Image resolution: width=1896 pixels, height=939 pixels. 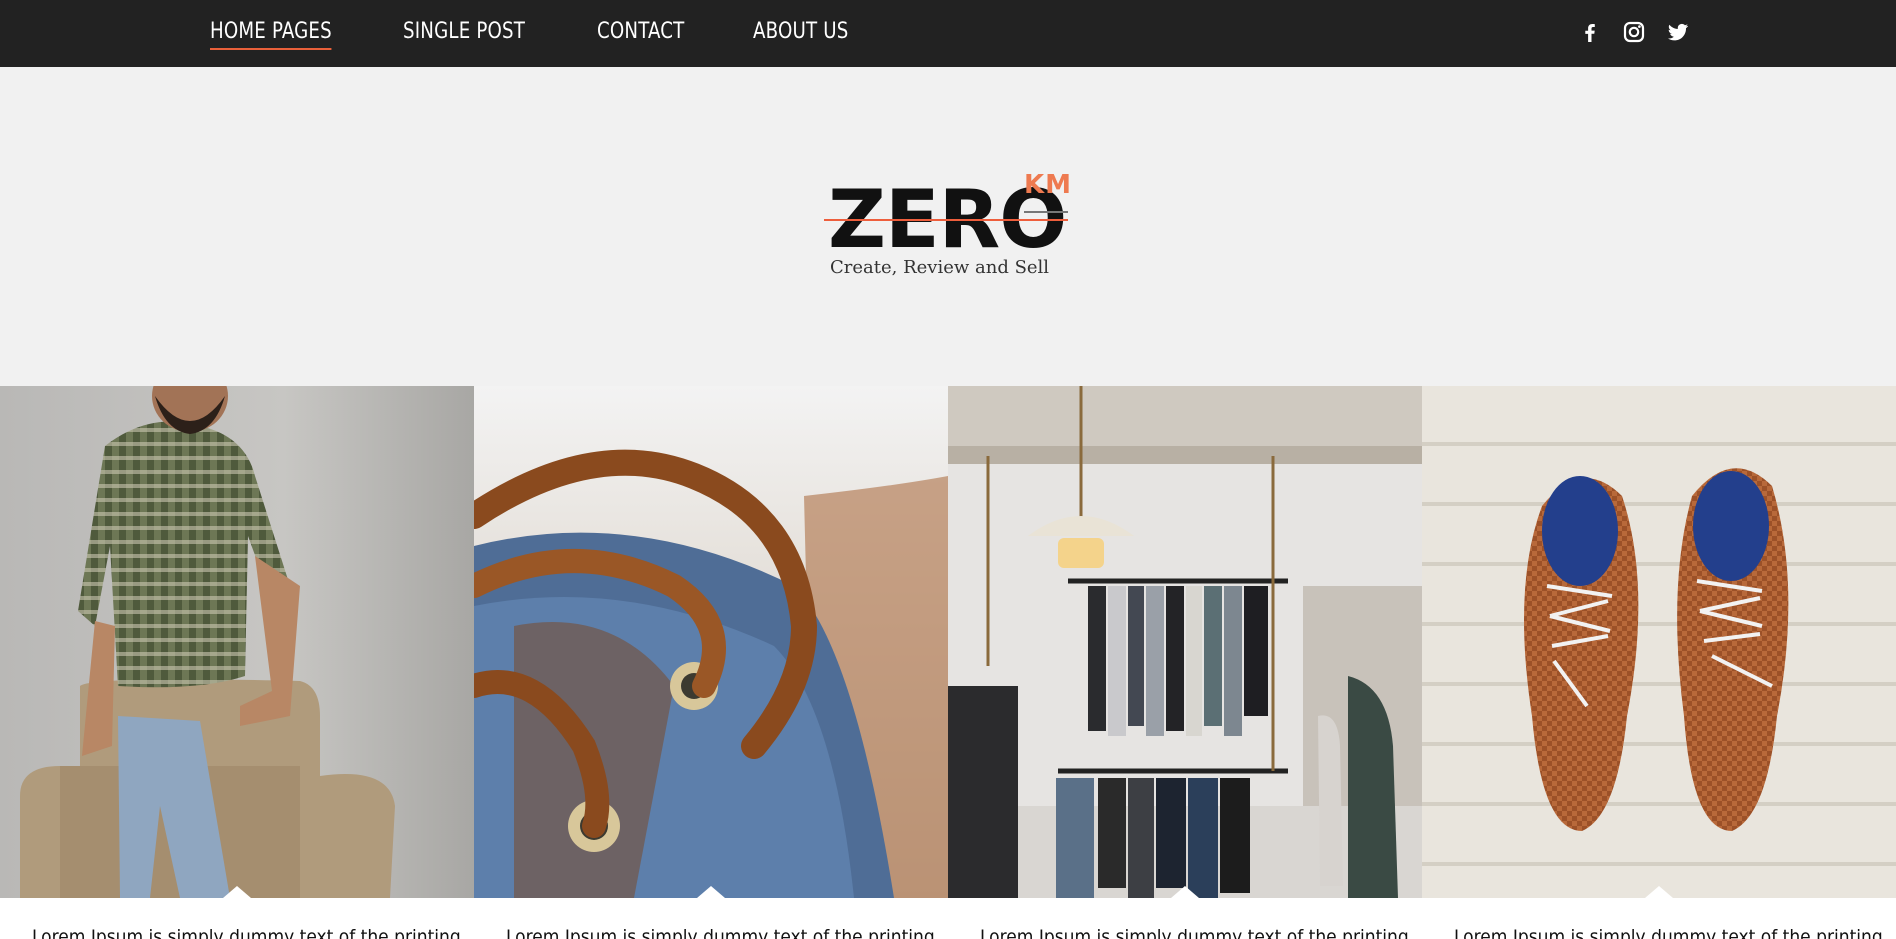 I want to click on nav-about-us: ABOUT US, so click(x=801, y=34).